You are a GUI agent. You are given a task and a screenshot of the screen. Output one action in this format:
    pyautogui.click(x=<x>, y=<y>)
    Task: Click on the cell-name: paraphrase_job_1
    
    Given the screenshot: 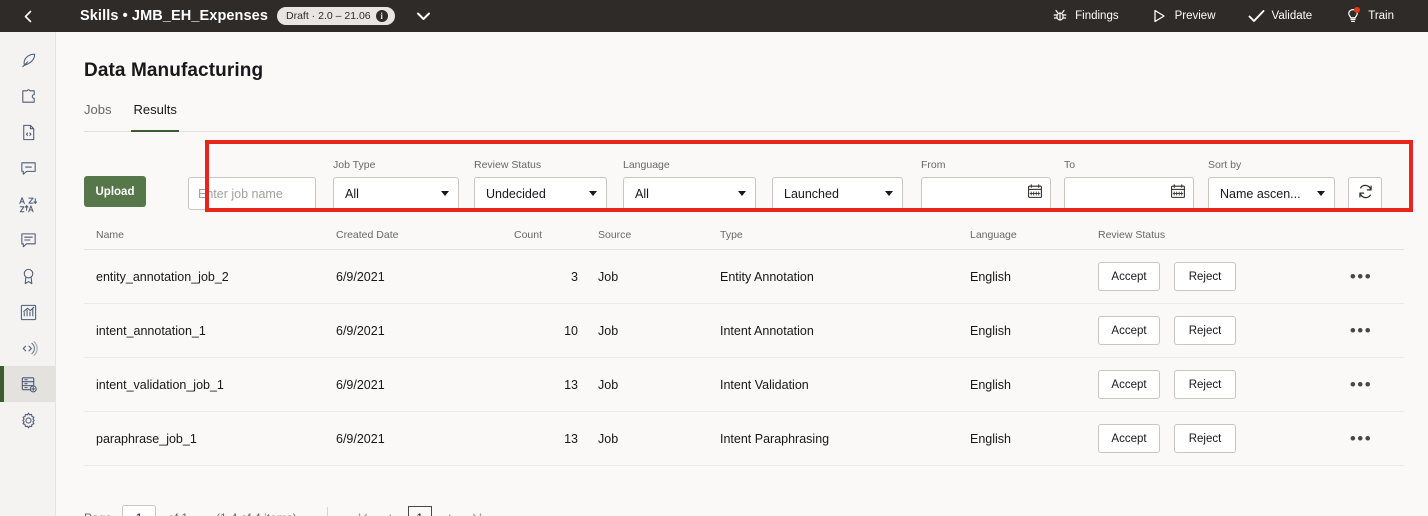 What is the action you would take?
    pyautogui.click(x=146, y=438)
    